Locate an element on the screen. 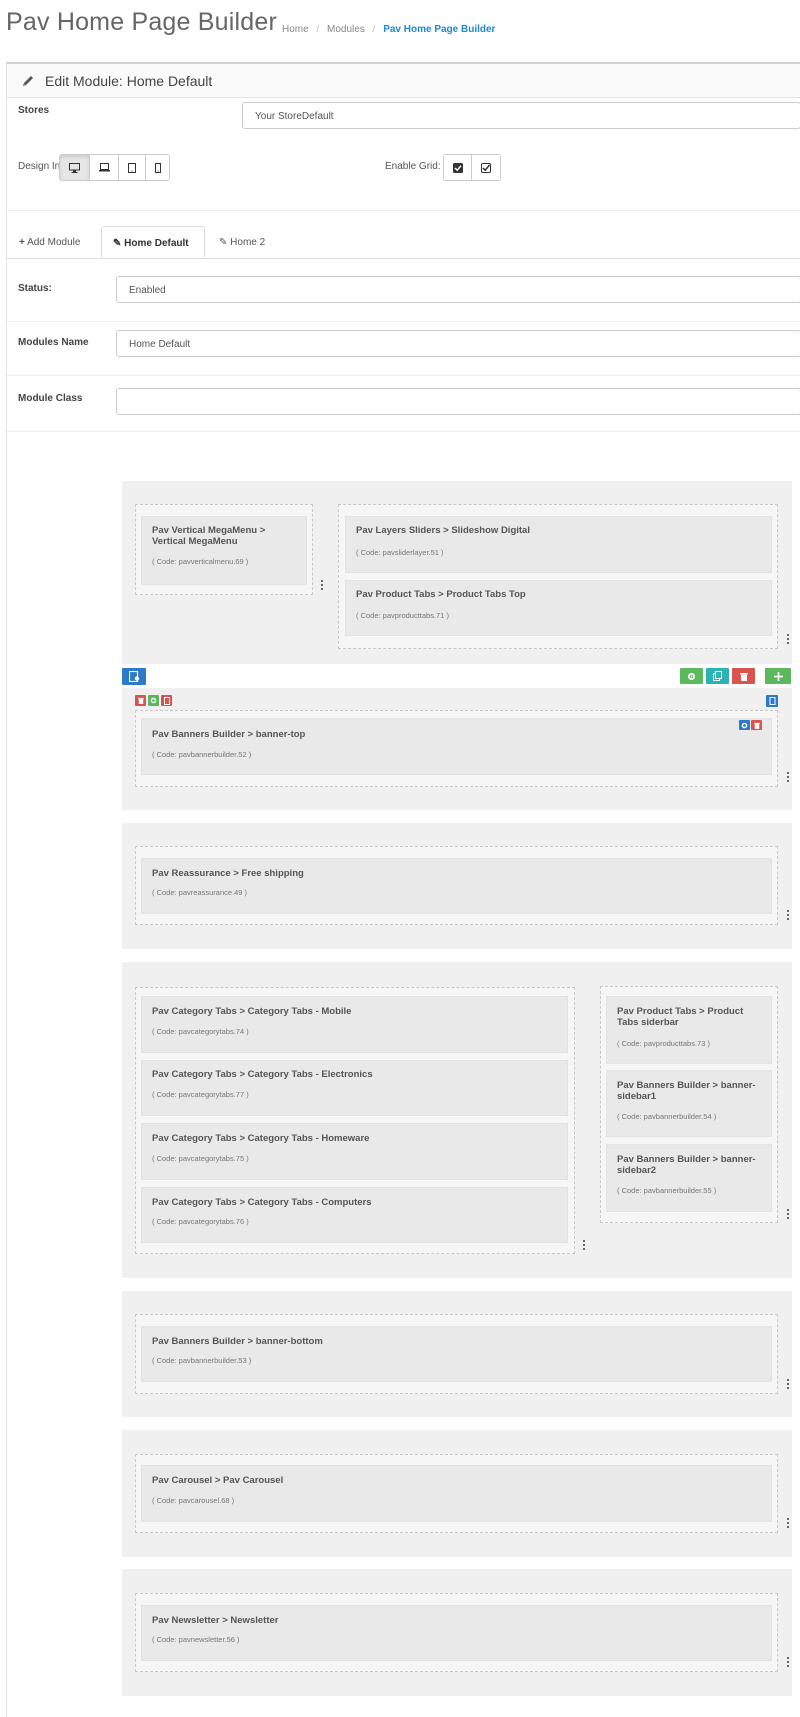  laptop-button is located at coordinates (104, 167).